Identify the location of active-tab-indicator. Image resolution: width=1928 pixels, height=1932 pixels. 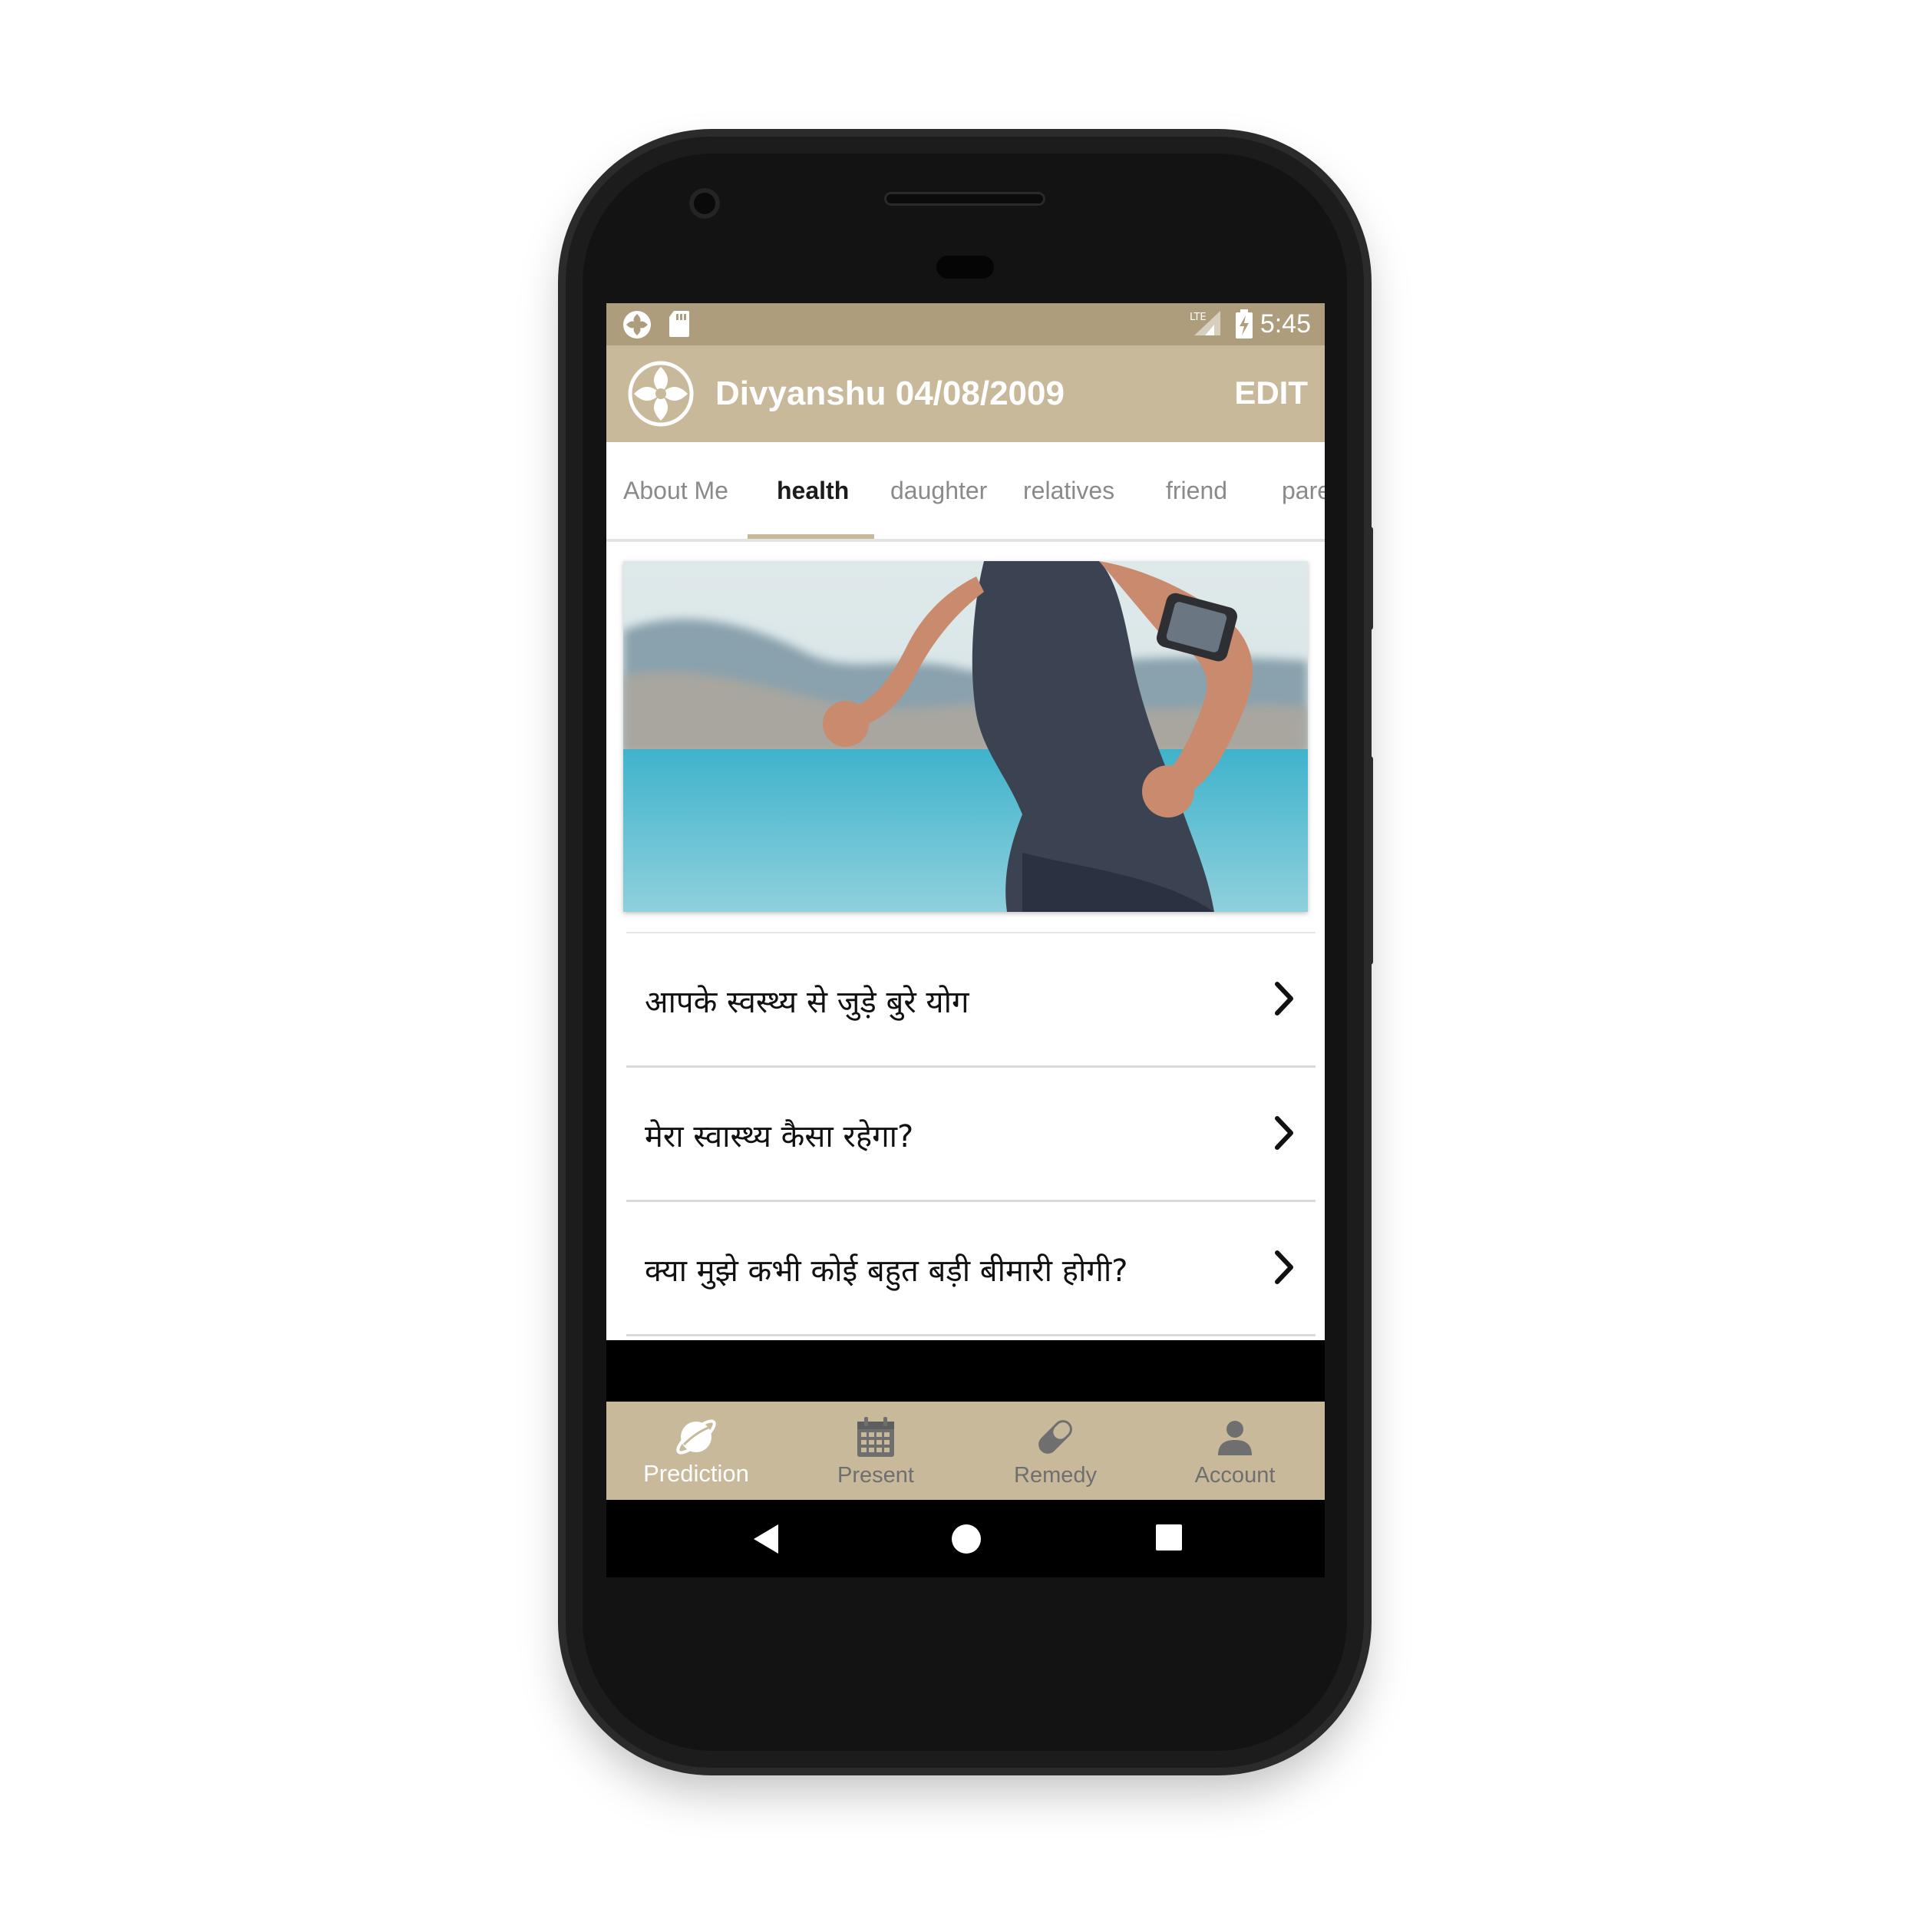
(811, 536).